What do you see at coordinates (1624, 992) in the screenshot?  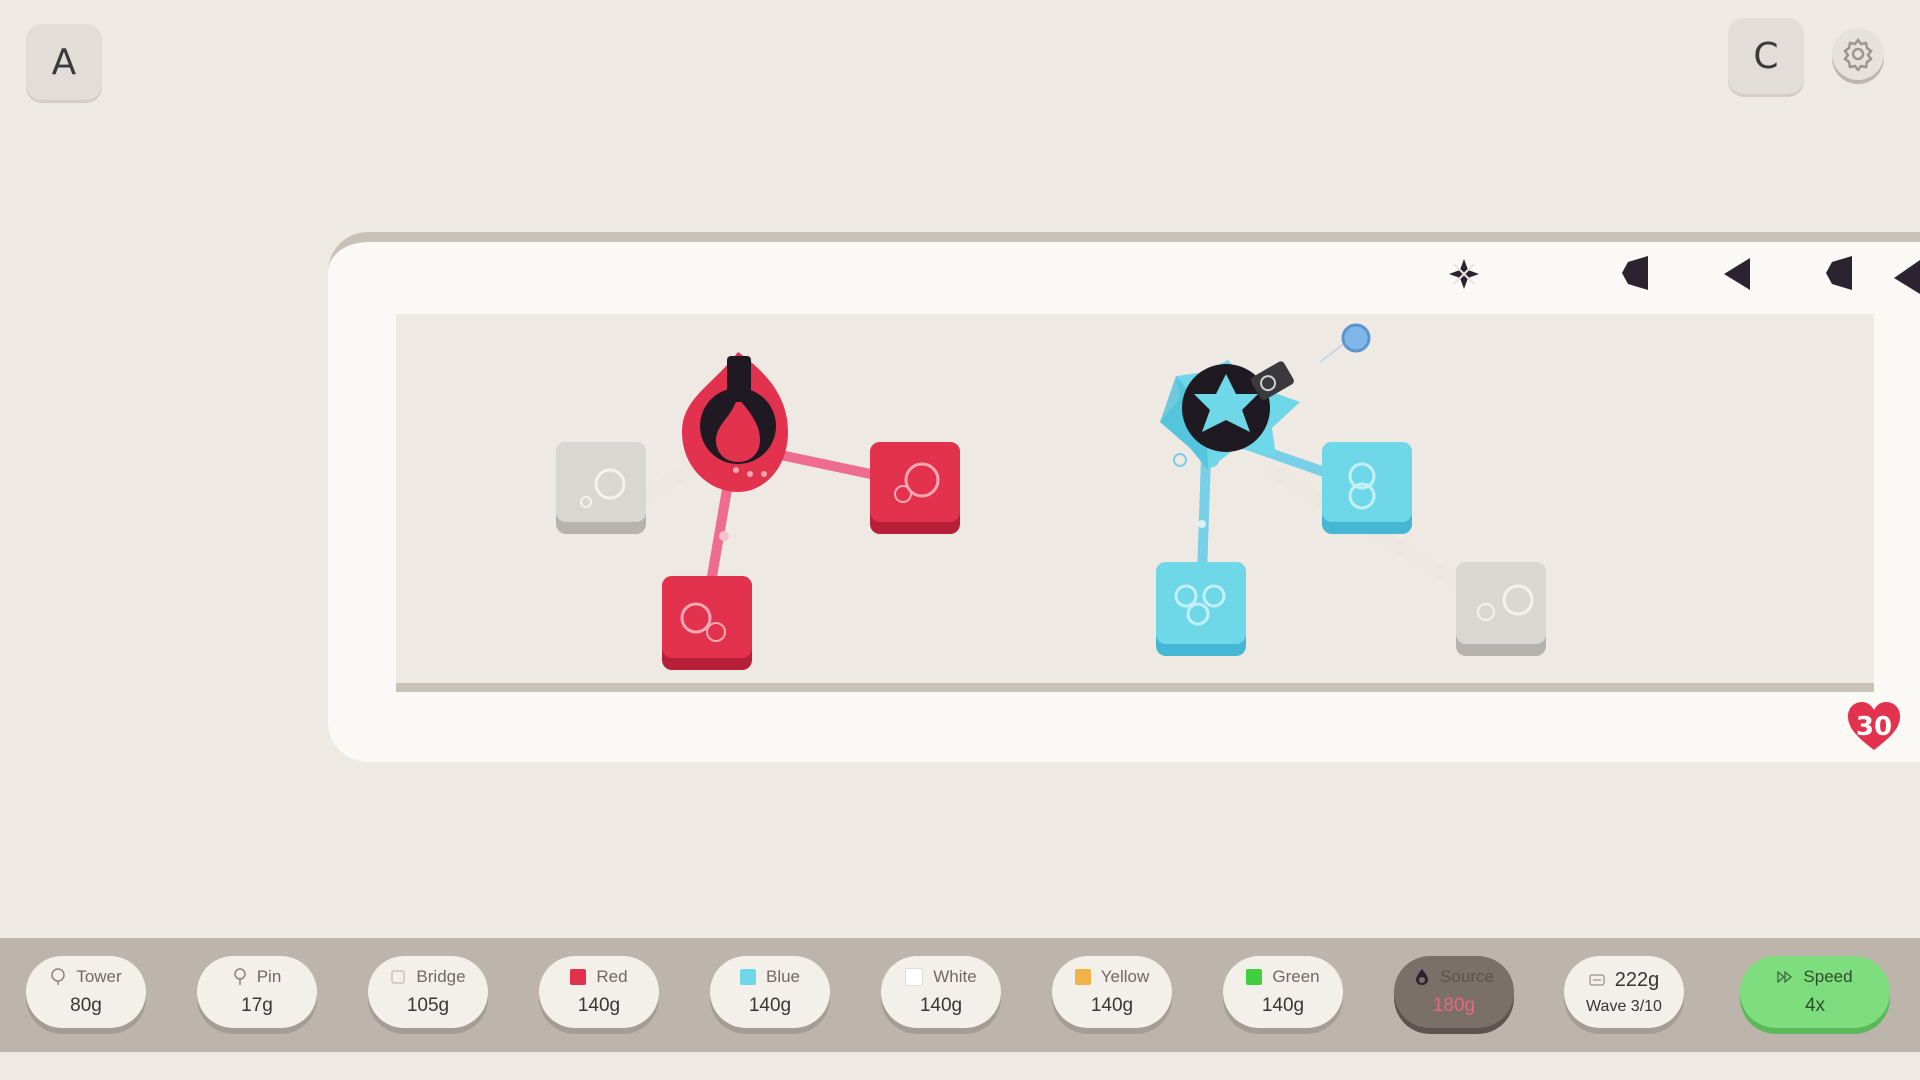 I see `gold-wave-display: 222g Wave 3/10` at bounding box center [1624, 992].